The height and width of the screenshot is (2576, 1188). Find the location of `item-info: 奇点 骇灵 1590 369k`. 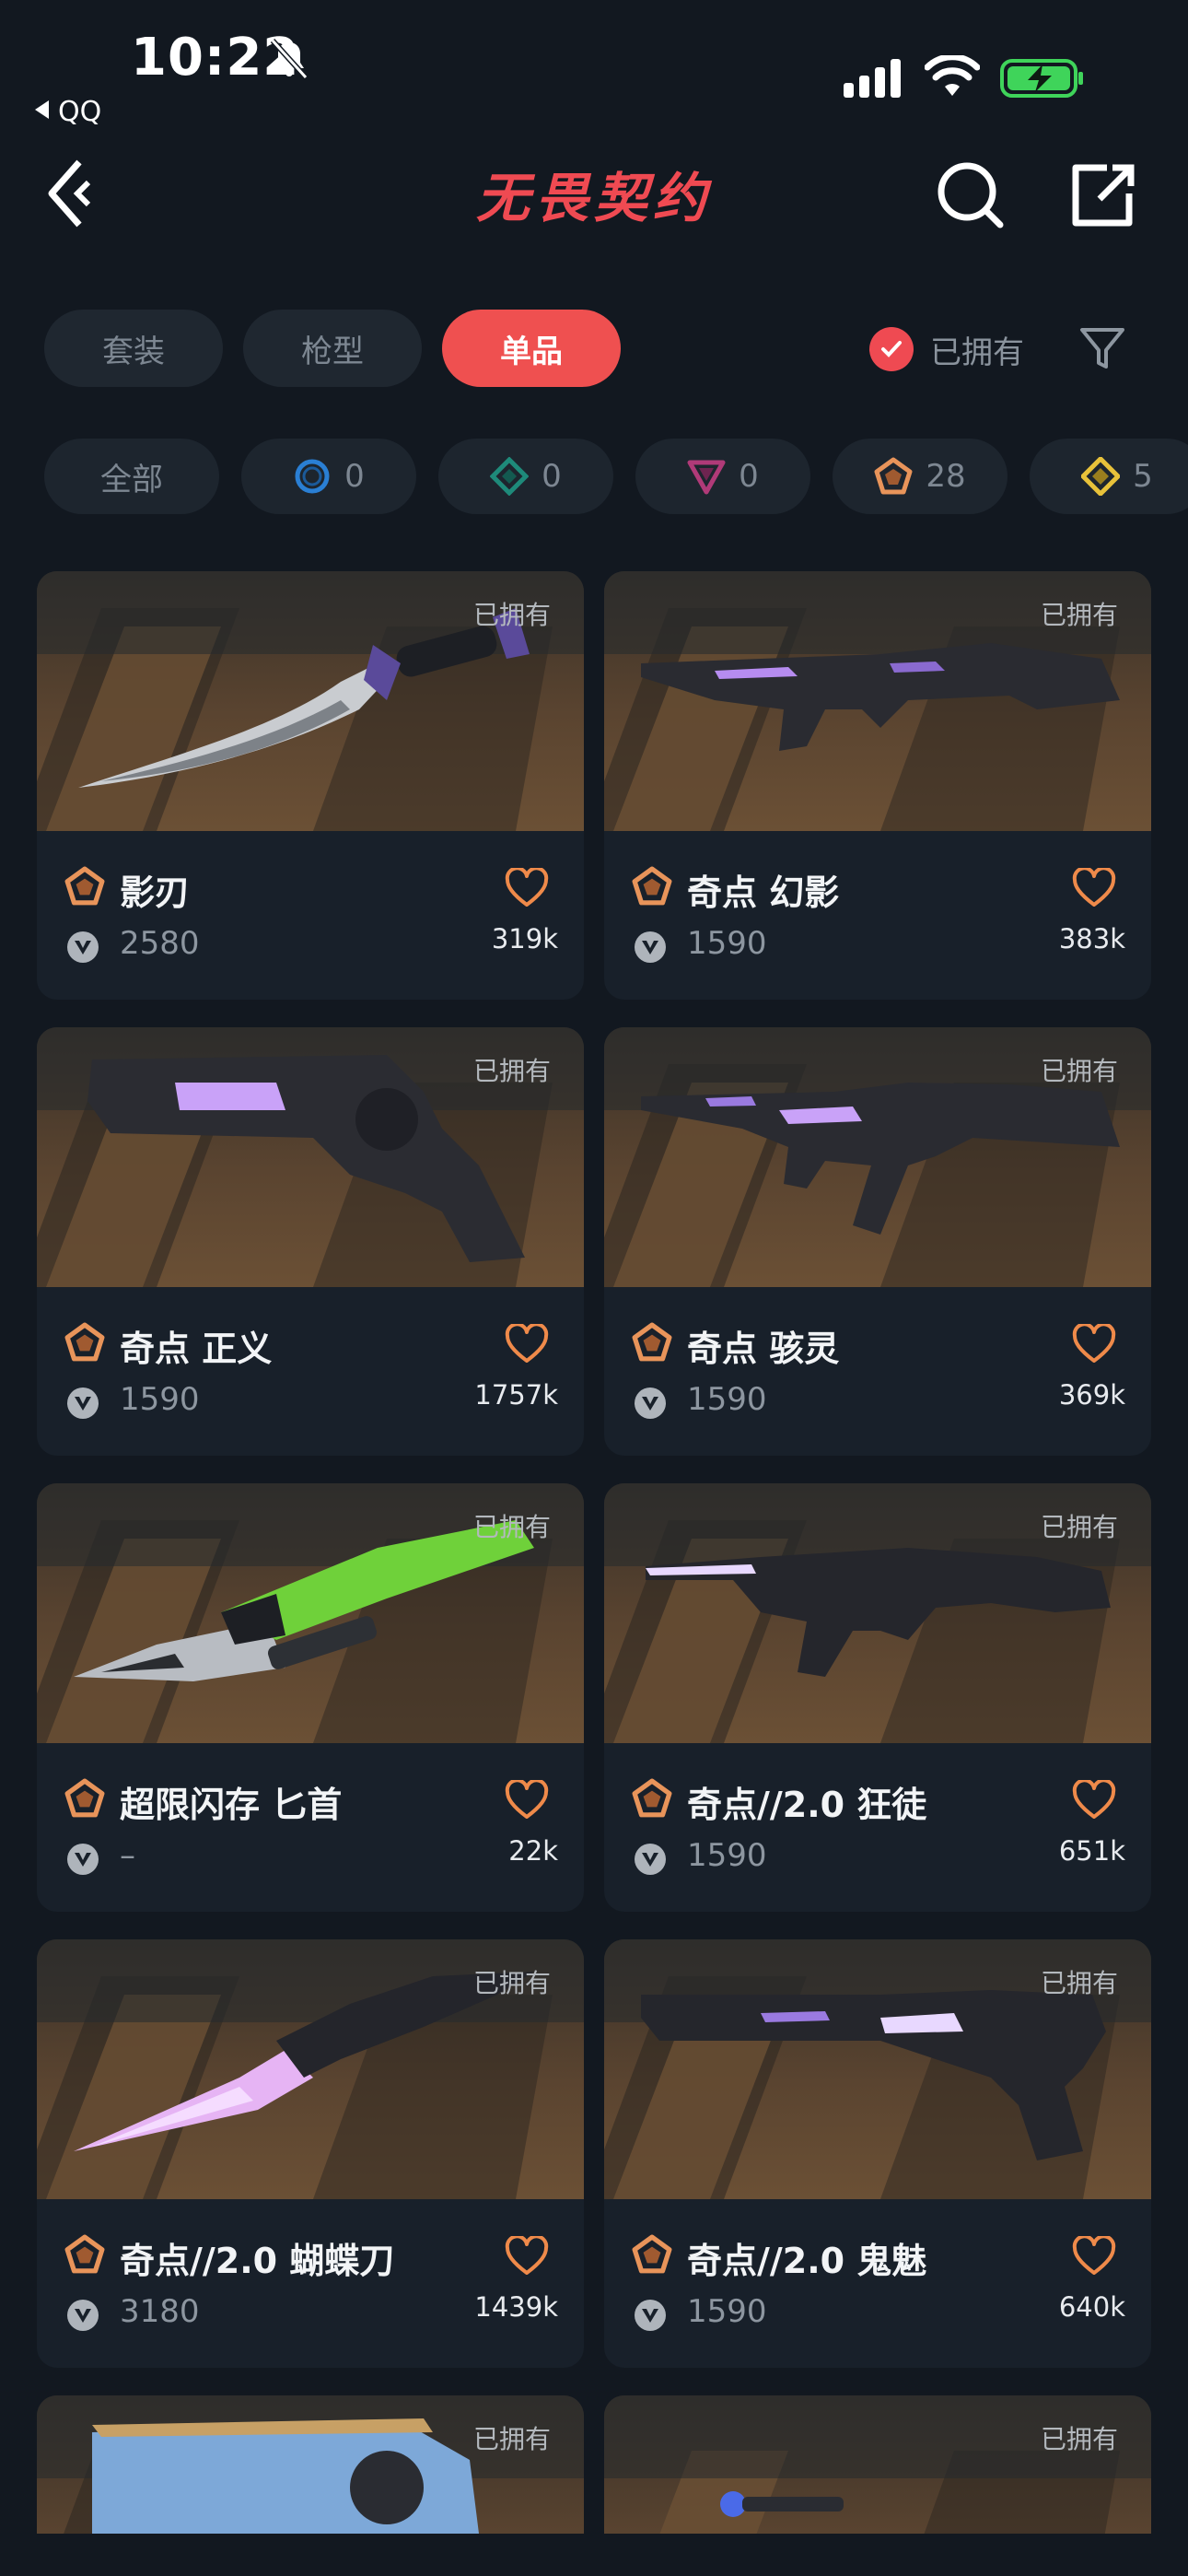

item-info: 奇点 骇灵 1590 369k is located at coordinates (877, 1371).